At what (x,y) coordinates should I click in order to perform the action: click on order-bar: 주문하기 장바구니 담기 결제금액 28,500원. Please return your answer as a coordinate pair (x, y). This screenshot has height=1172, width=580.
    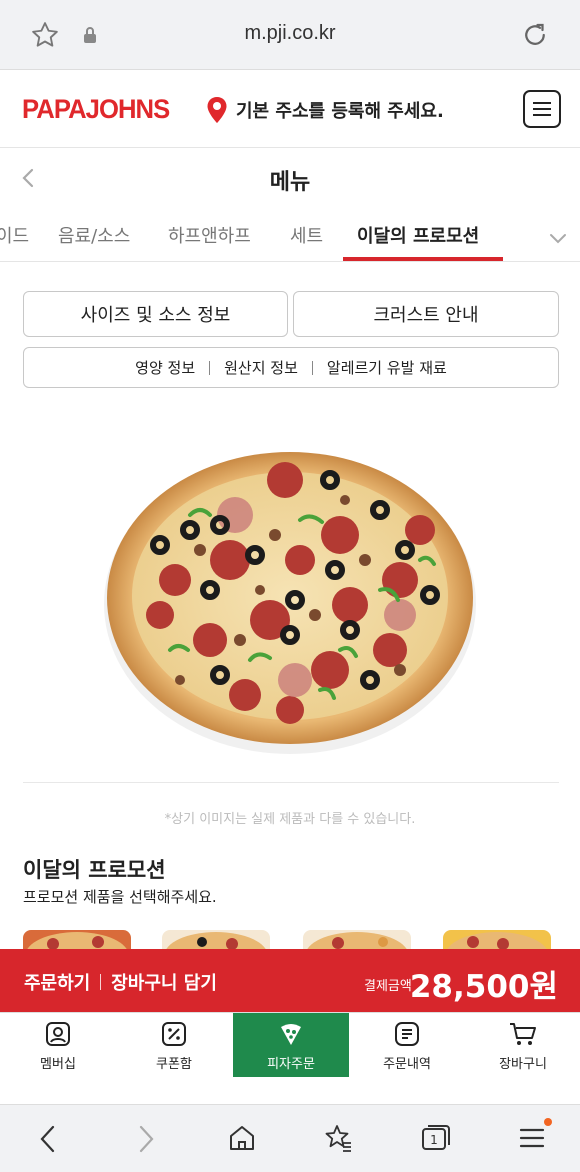
    Looking at the image, I should click on (290, 980).